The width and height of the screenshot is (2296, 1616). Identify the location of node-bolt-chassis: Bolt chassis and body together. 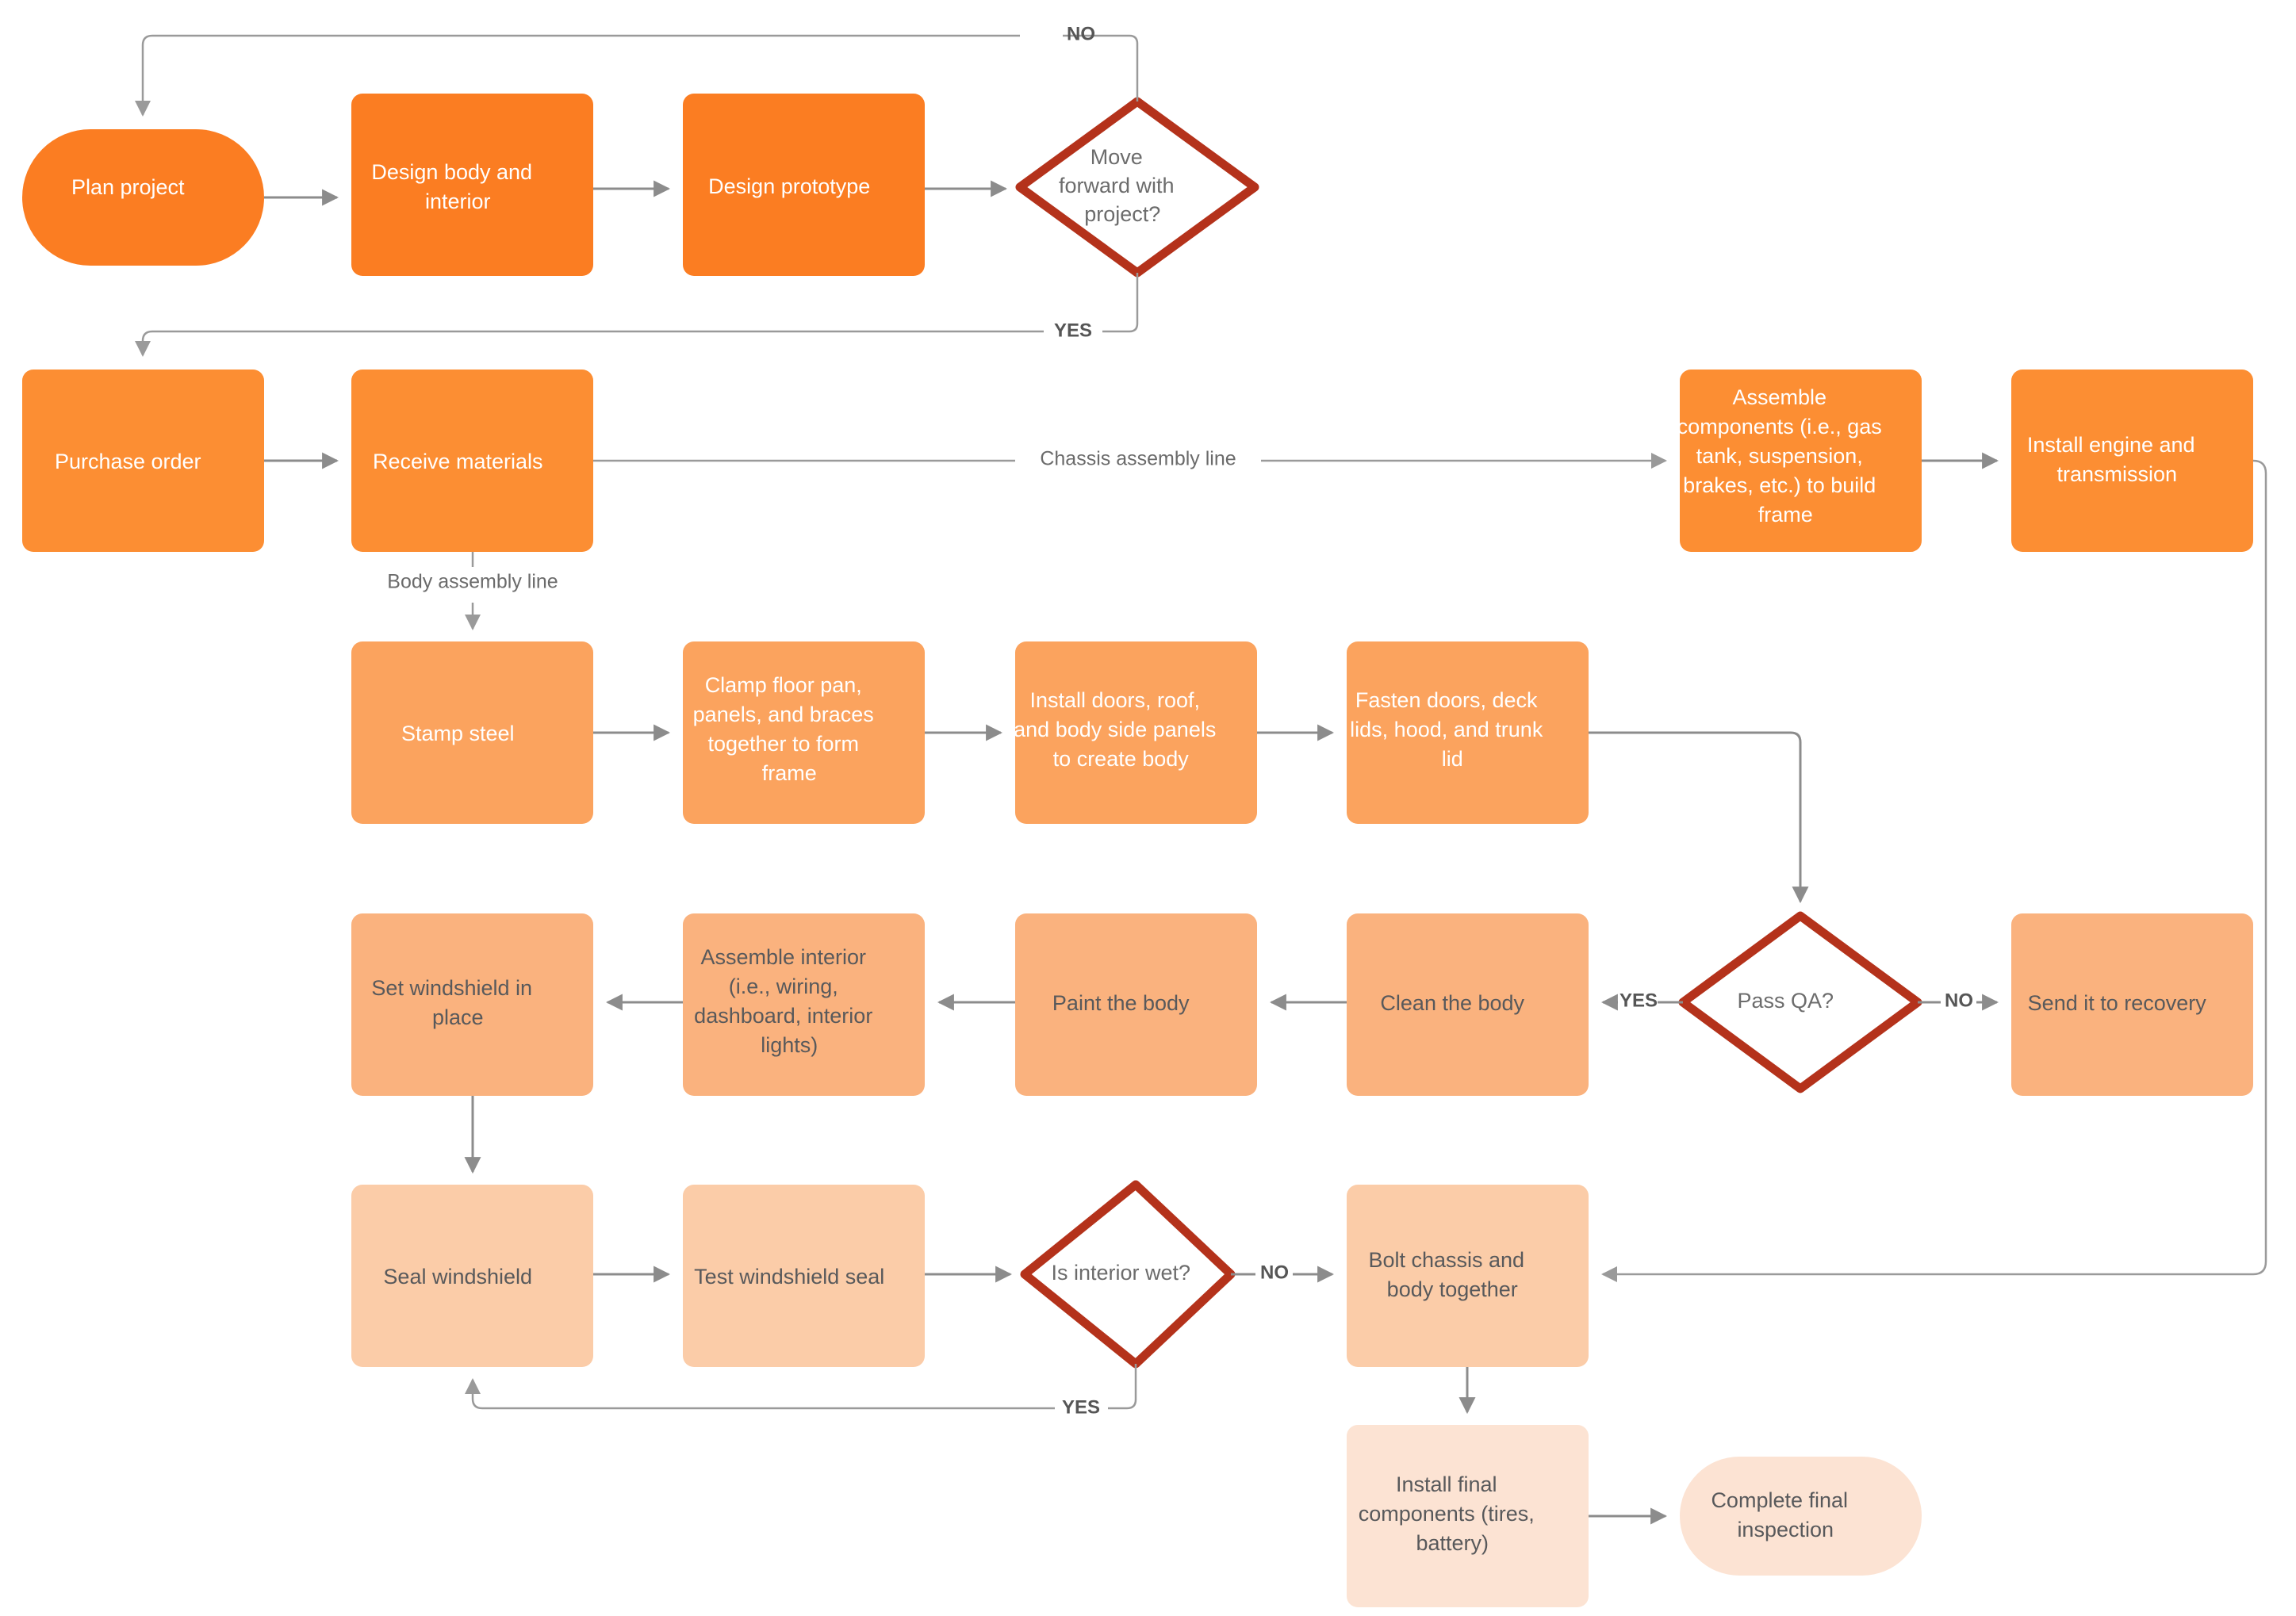
(1468, 1276).